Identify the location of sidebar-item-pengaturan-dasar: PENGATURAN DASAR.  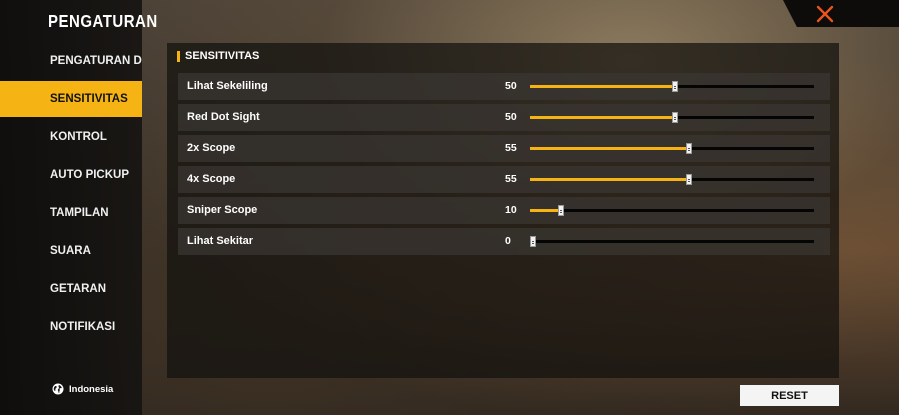
(71, 61).